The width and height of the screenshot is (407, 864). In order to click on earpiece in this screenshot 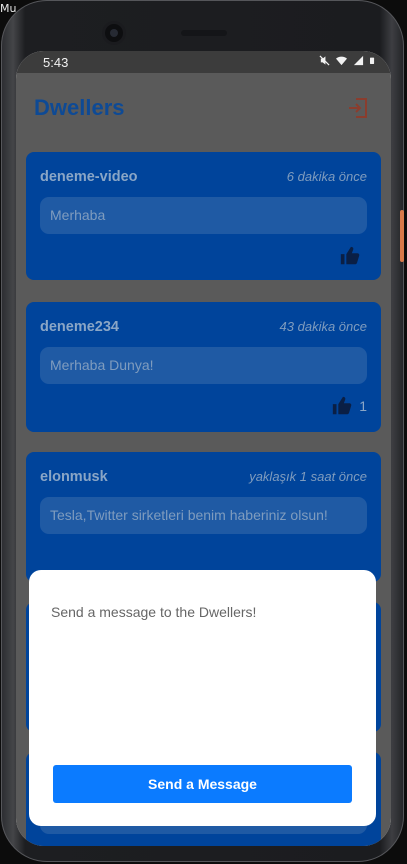, I will do `click(204, 33)`.